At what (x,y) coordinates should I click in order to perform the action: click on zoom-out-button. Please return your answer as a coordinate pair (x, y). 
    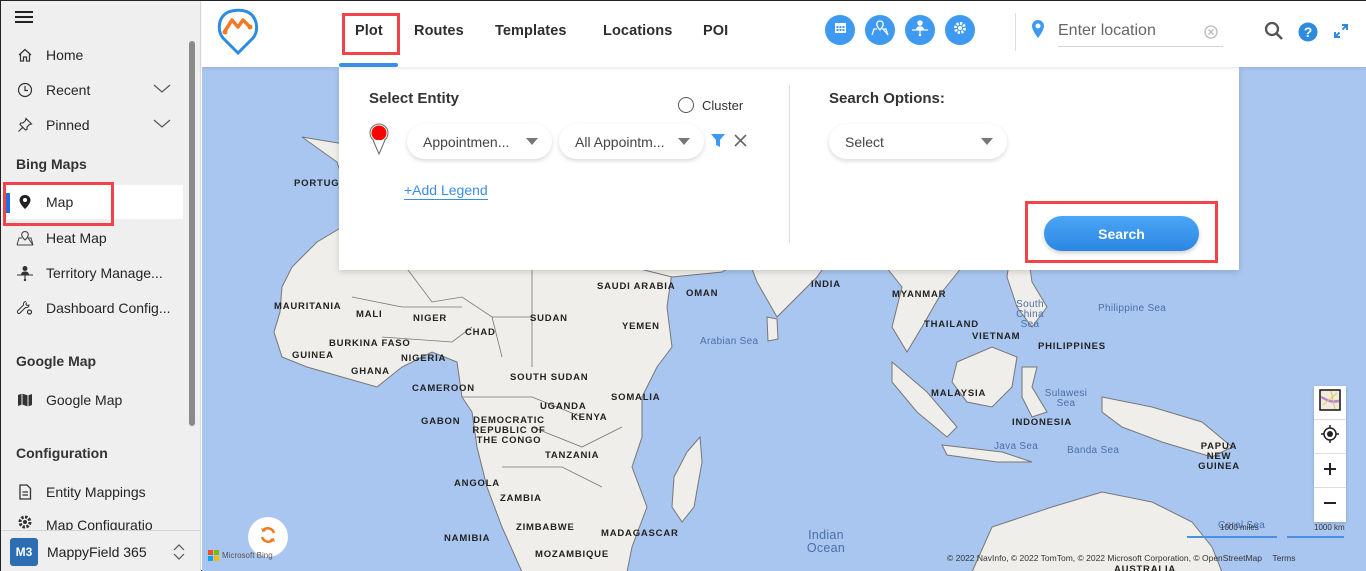
    Looking at the image, I should click on (1330, 505).